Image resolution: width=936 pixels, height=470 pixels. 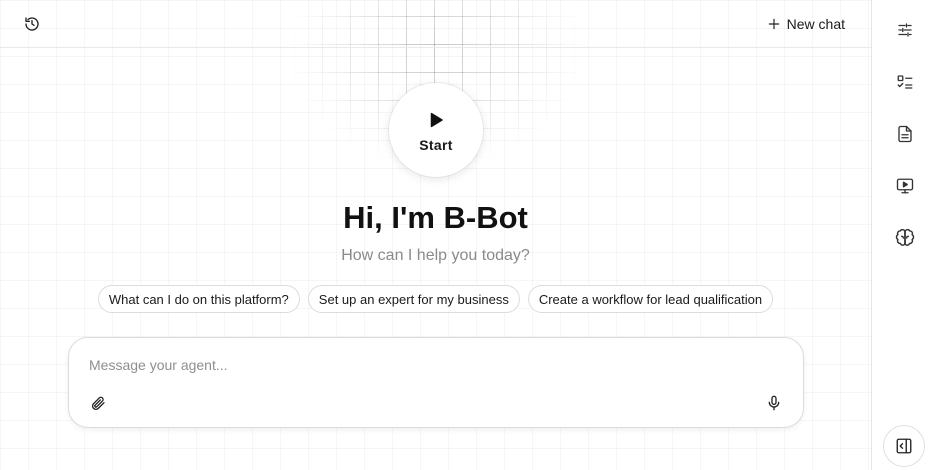 What do you see at coordinates (198, 299) in the screenshot?
I see `suggestion-chip: What can I do on this platform?` at bounding box center [198, 299].